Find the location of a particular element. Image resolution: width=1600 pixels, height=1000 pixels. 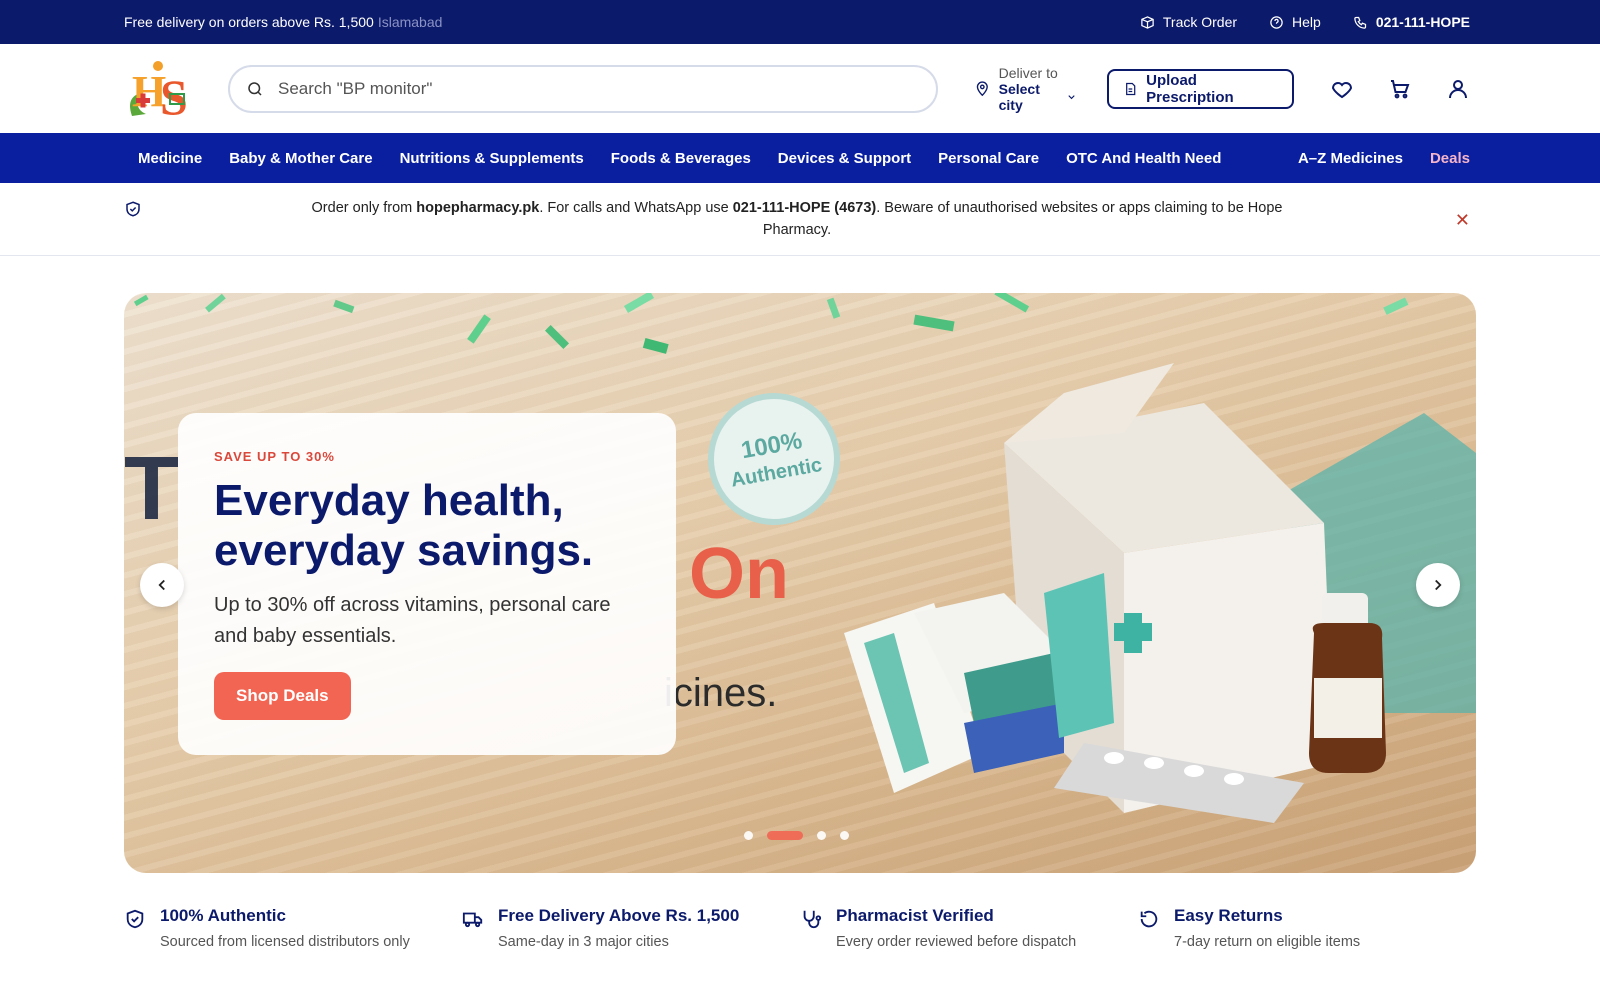

site-logo: H S is located at coordinates (164, 89).